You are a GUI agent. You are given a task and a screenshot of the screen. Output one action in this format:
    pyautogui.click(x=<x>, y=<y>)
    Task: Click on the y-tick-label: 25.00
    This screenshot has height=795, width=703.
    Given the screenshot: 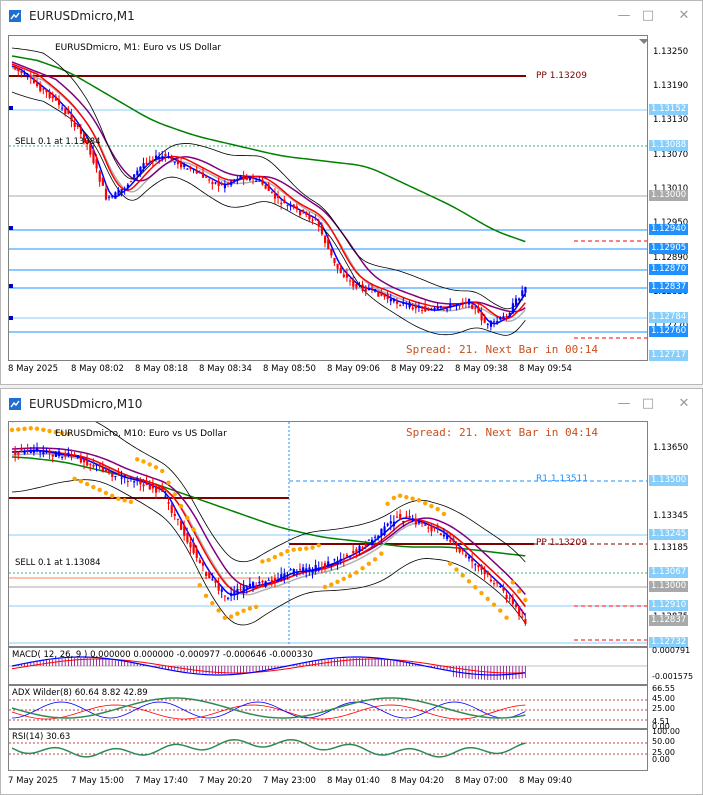 What is the action you would take?
    pyautogui.click(x=663, y=708)
    